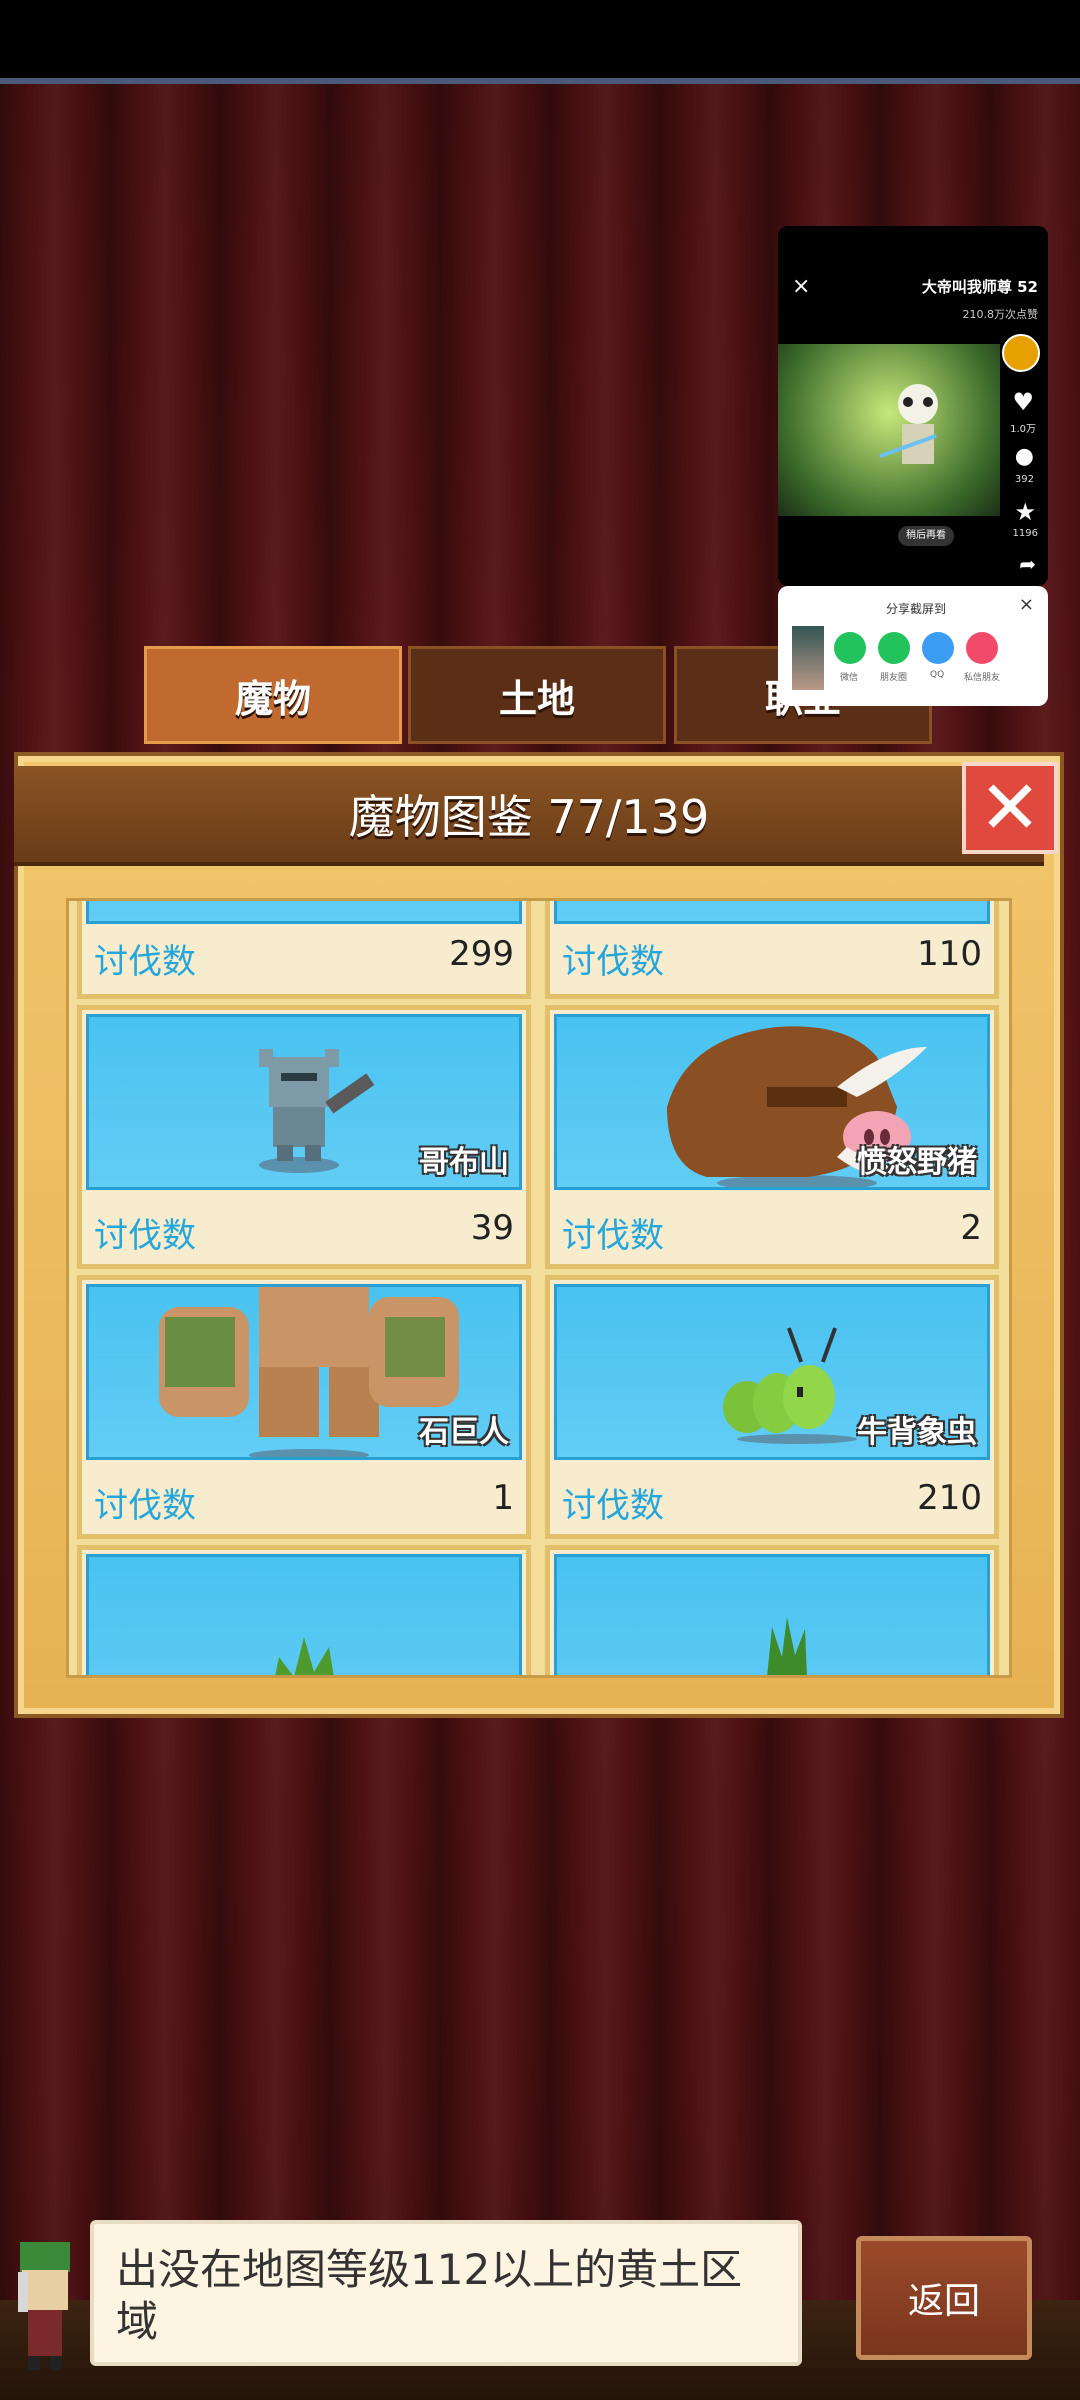  I want to click on kill-count-value: 299, so click(481, 954).